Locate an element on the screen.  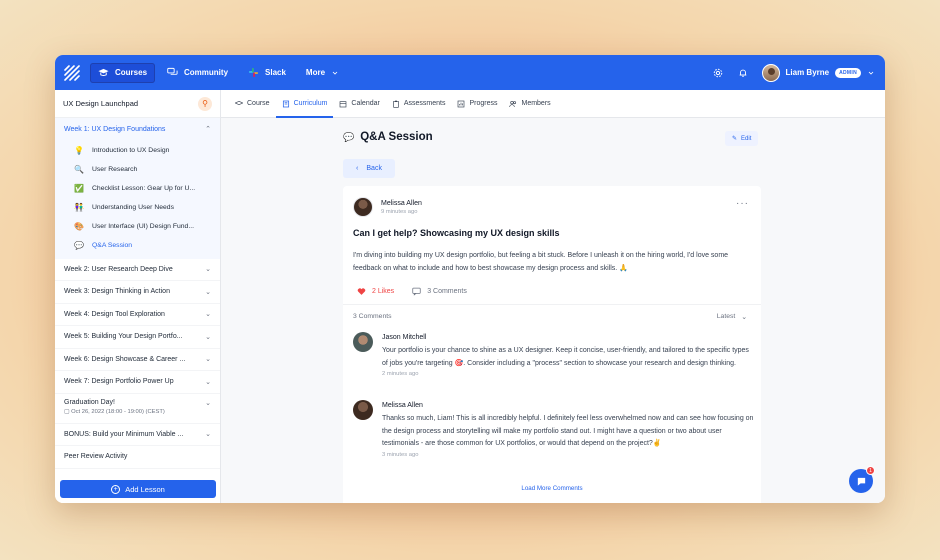
week-label: Week 2: User Research Deep Dive is located at coordinates (118, 269).